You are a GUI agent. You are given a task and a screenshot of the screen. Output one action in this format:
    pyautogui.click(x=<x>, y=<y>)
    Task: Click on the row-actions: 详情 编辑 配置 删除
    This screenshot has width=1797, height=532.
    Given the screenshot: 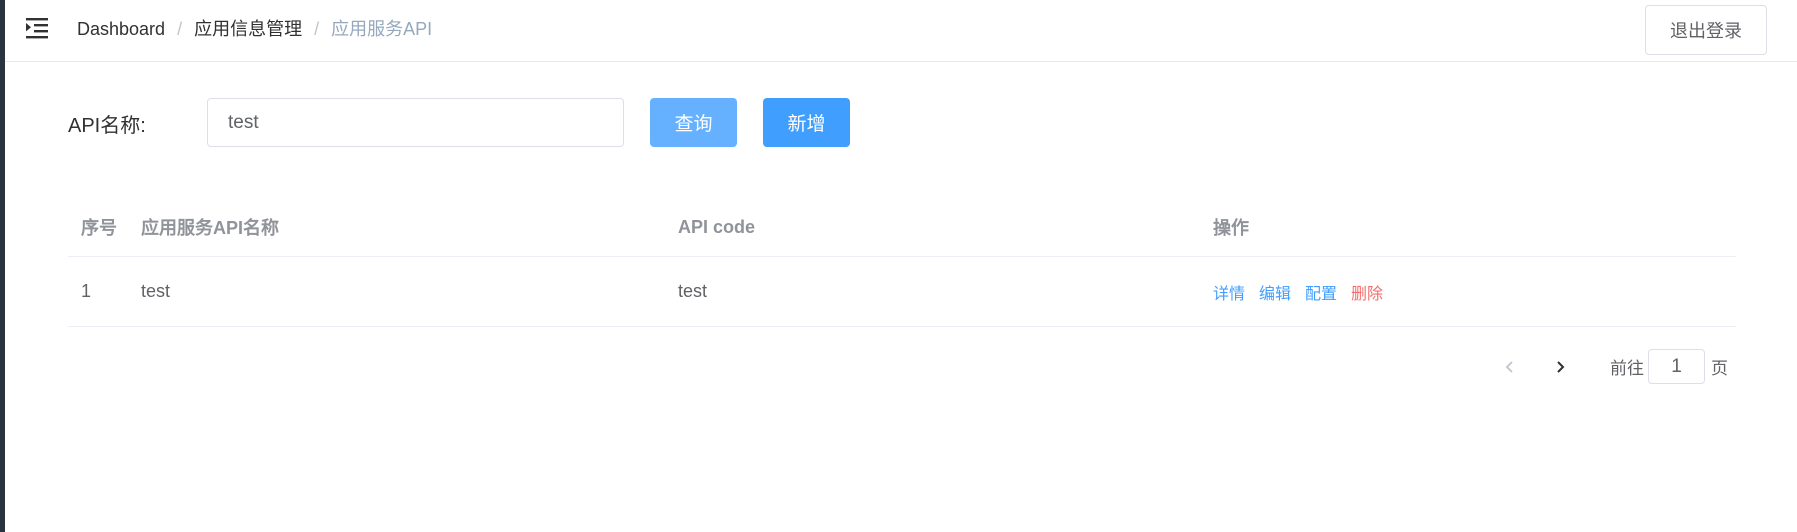 What is the action you would take?
    pyautogui.click(x=1305, y=291)
    